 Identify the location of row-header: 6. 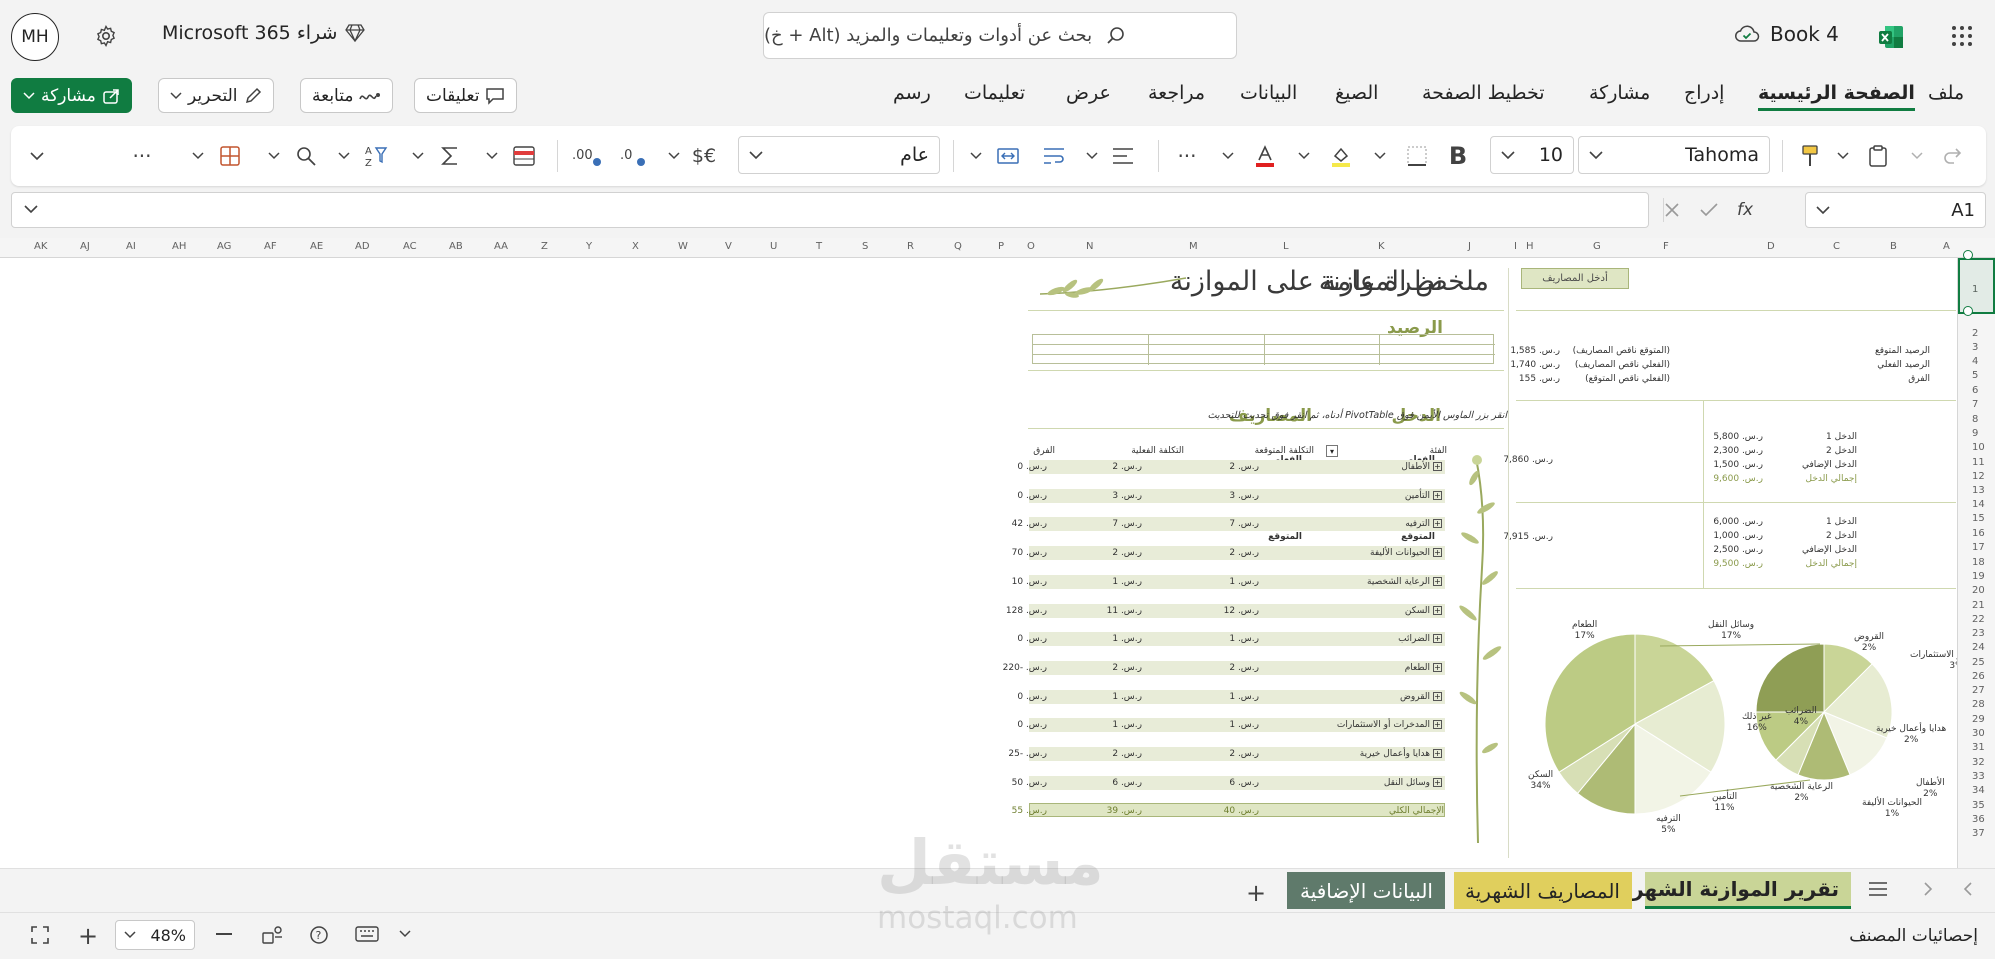
(1975, 390).